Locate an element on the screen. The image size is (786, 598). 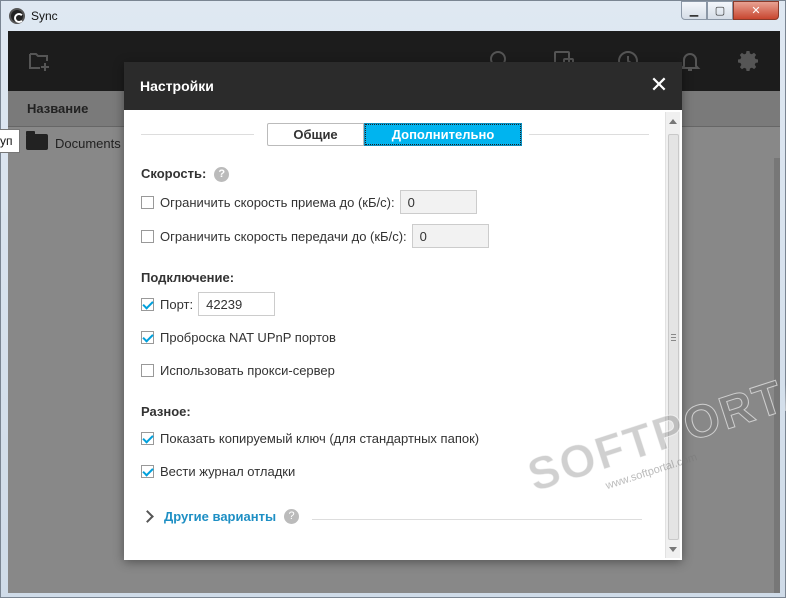
port-label: Порт: is located at coordinates (176, 304).